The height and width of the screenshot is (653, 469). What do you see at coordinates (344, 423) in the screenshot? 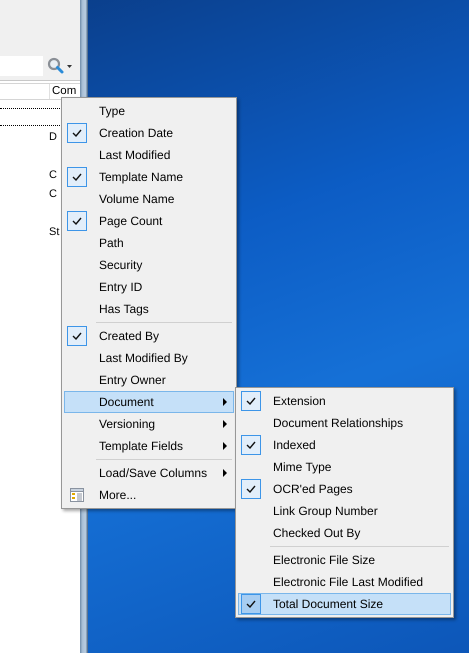
I see `menu-item: Document Relationships` at bounding box center [344, 423].